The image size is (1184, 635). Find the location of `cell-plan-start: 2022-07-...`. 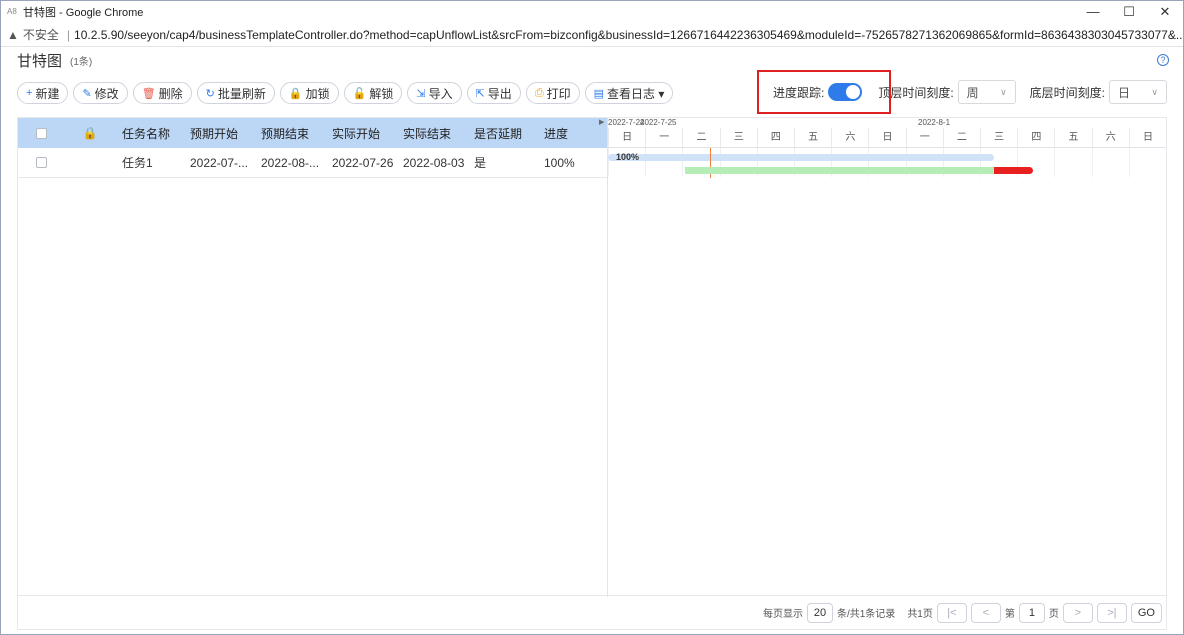

cell-plan-start: 2022-07-... is located at coordinates (219, 162).